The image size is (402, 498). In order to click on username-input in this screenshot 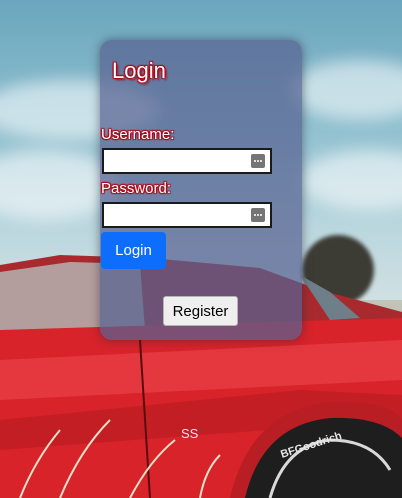, I will do `click(178, 162)`.